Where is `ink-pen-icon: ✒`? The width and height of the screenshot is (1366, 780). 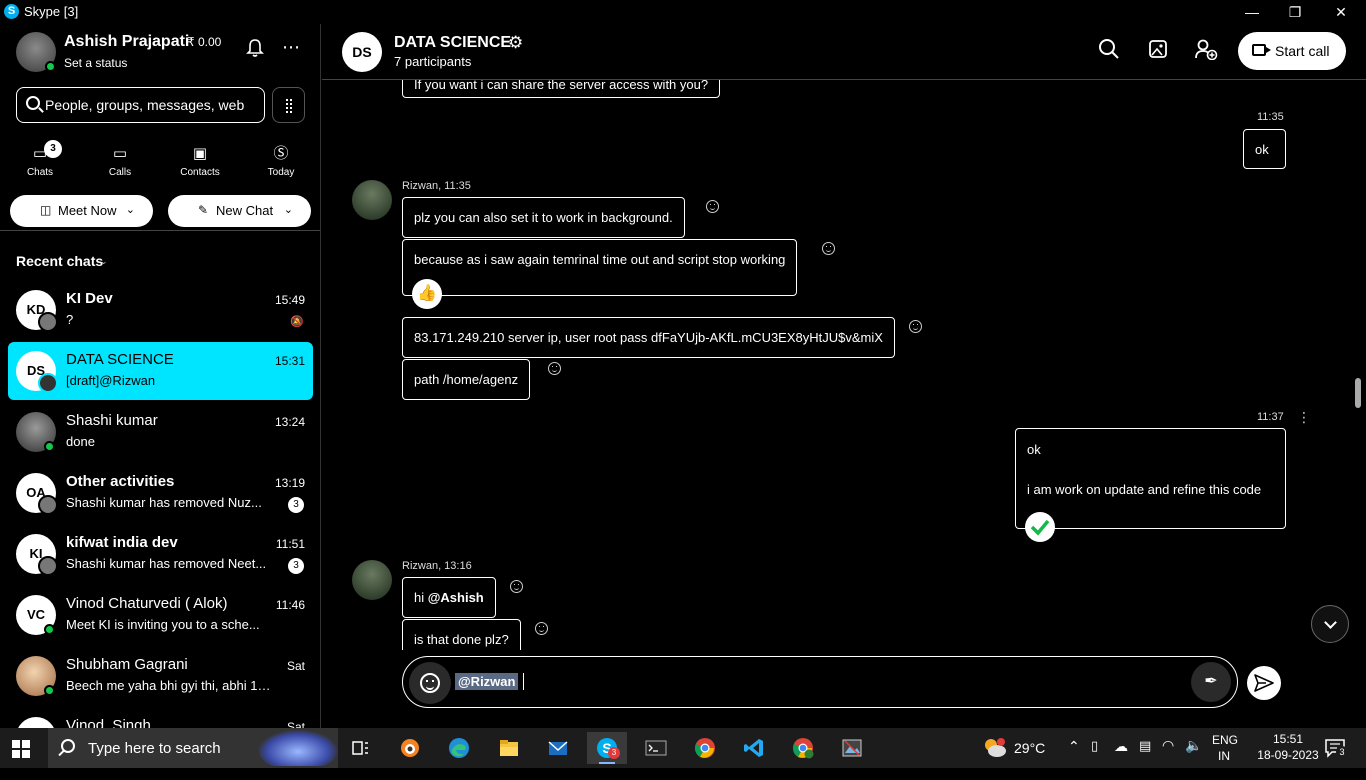 ink-pen-icon: ✒ is located at coordinates (1211, 682).